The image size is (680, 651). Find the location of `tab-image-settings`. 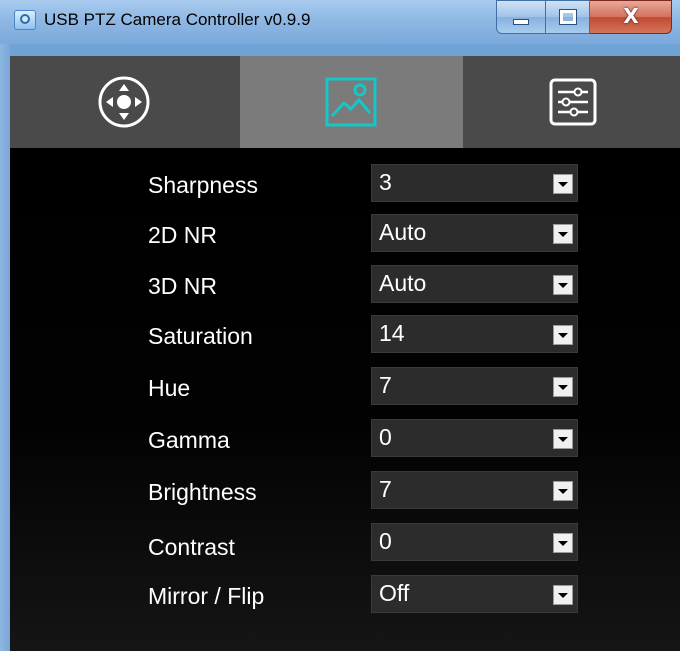

tab-image-settings is located at coordinates (351, 102).